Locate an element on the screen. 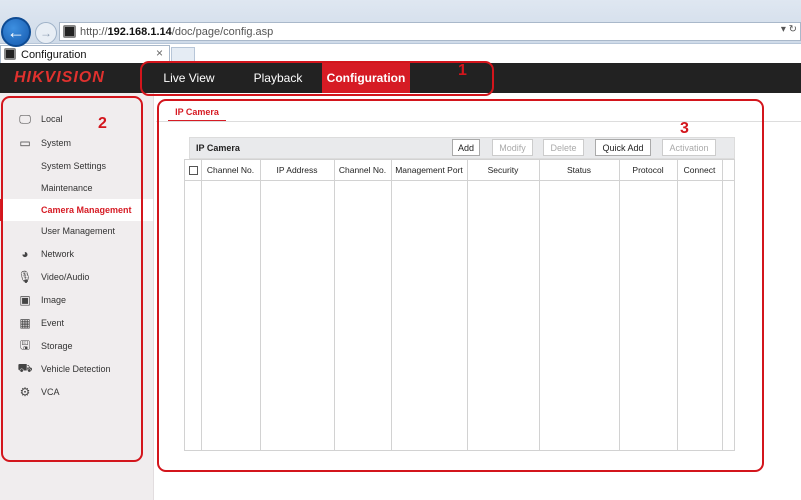 The image size is (801, 500). address-refresh-dropdown: ▾ ↻ is located at coordinates (789, 29).